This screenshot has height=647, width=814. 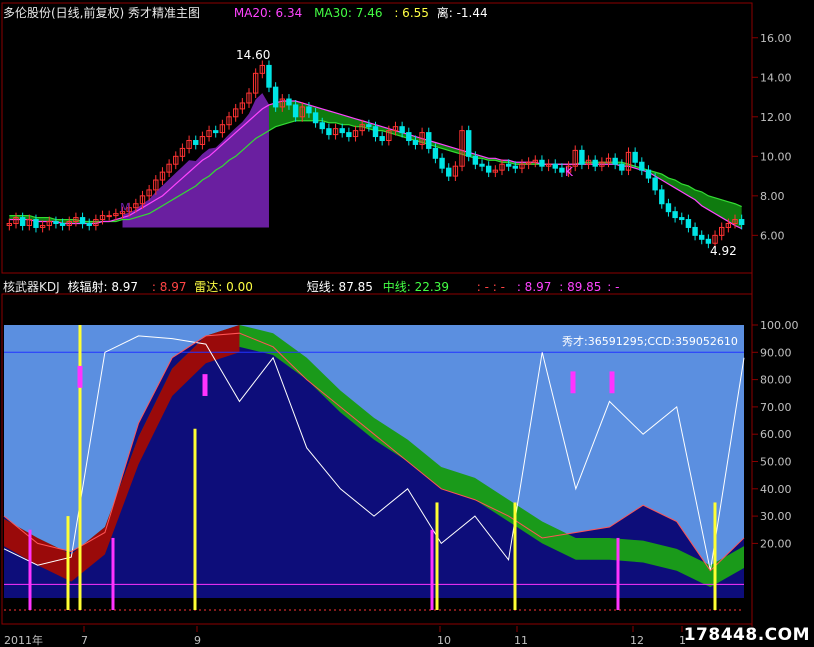 I want to click on nuke-label: 核辐射: 8.97, so click(x=103, y=287).